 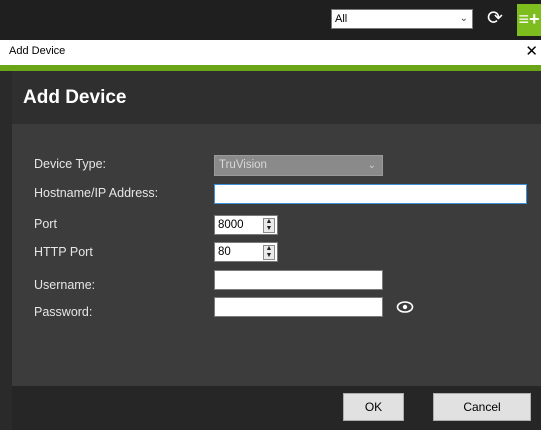 I want to click on window-titlebar: Add Device ✕, so click(x=270, y=52).